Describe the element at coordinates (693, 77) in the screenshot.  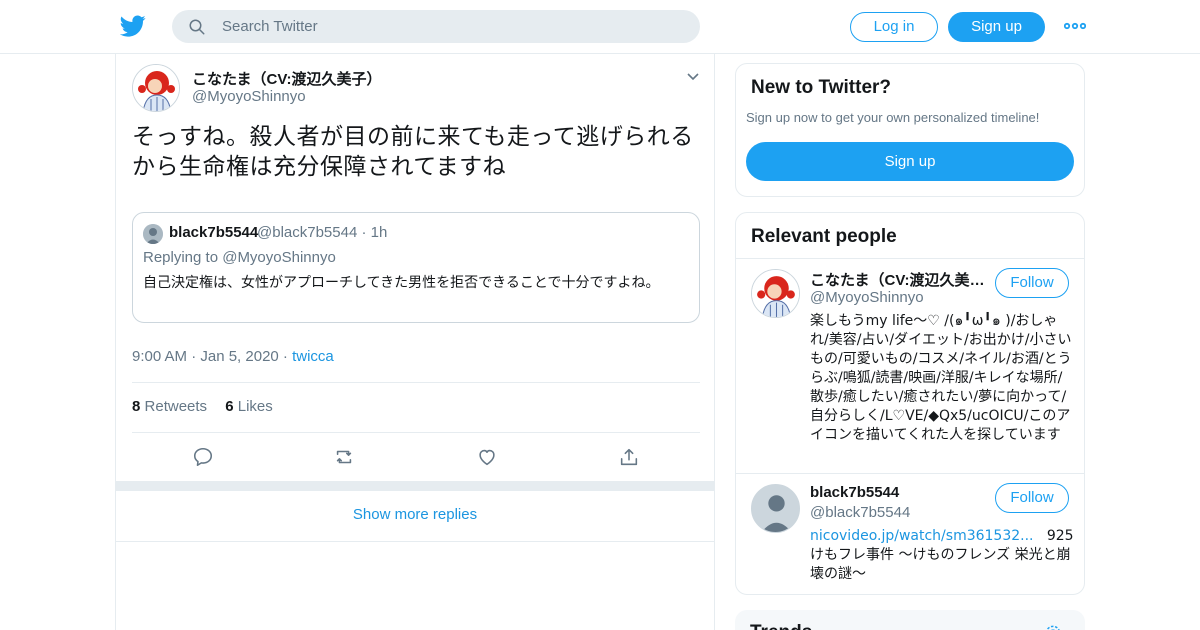
I see `chevron-down-icon` at that location.